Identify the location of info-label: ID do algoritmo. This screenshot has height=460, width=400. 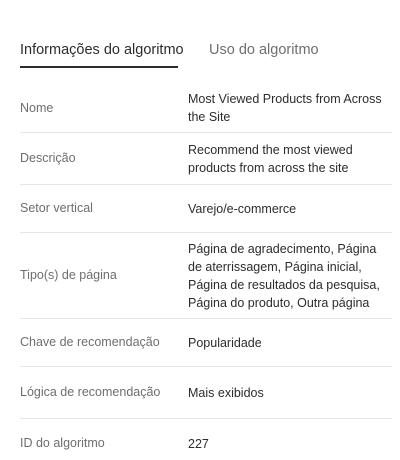
(62, 443).